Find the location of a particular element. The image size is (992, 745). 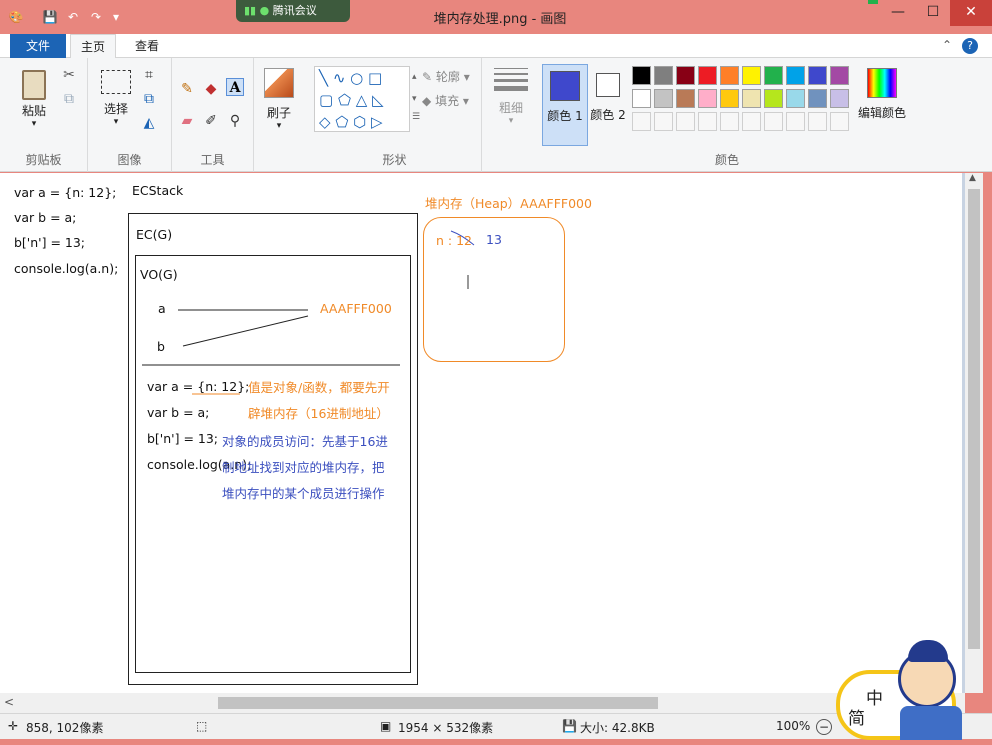

cursor-position-icon: ✛ is located at coordinates (13, 726).